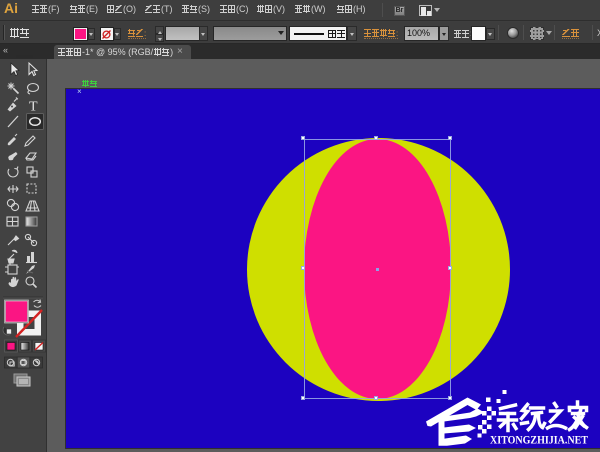 The width and height of the screenshot is (600, 452). What do you see at coordinates (33, 107) in the screenshot?
I see `svg-text: T` at bounding box center [33, 107].